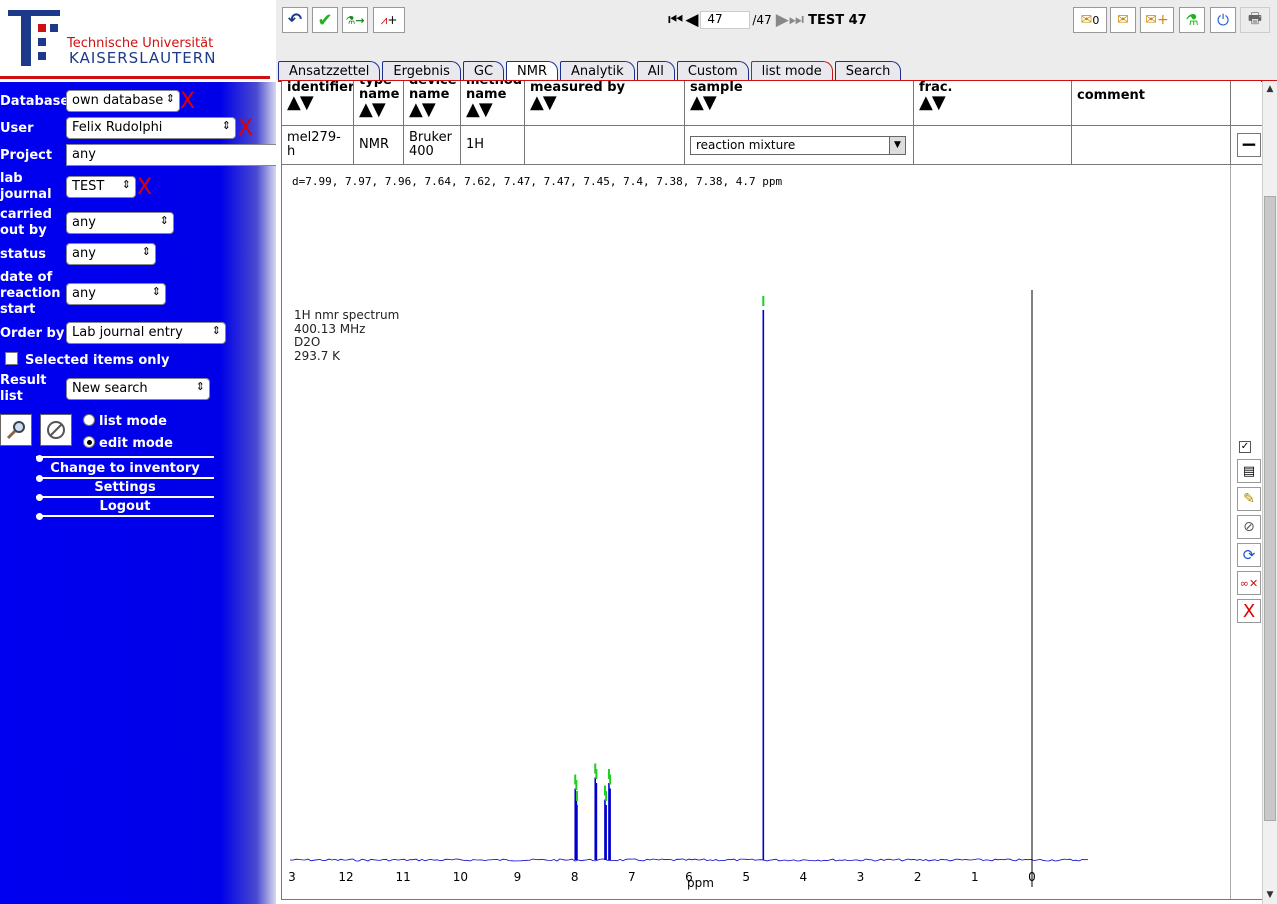 The image size is (1277, 904). I want to click on axis-tick-label: 8, so click(575, 877).